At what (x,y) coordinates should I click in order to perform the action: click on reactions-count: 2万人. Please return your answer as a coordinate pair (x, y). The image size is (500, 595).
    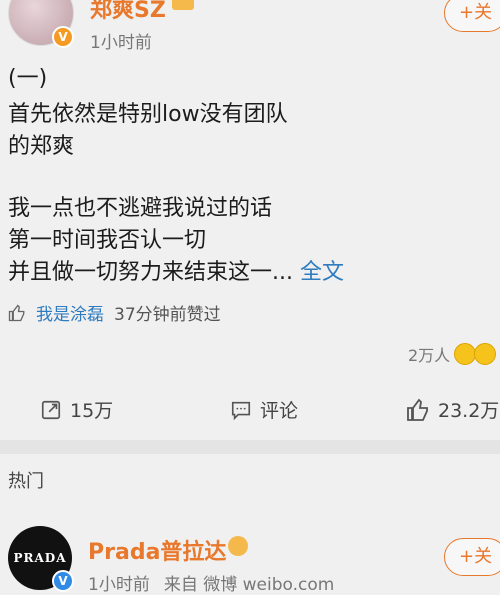
    Looking at the image, I should click on (429, 355).